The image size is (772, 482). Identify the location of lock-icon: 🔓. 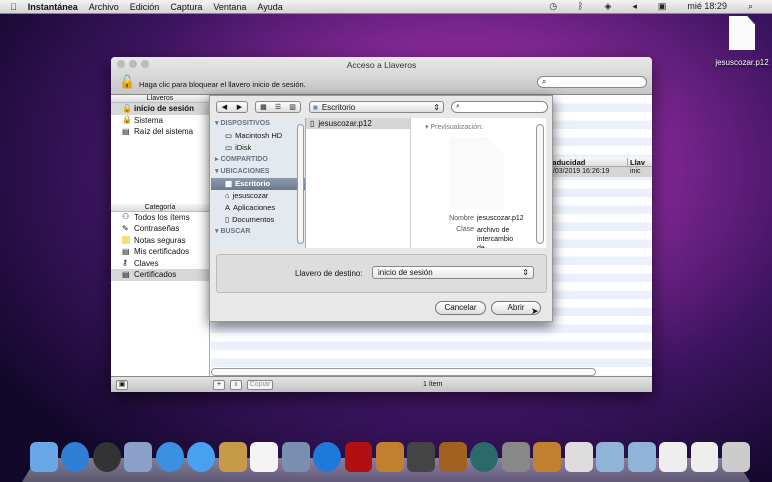
(127, 82).